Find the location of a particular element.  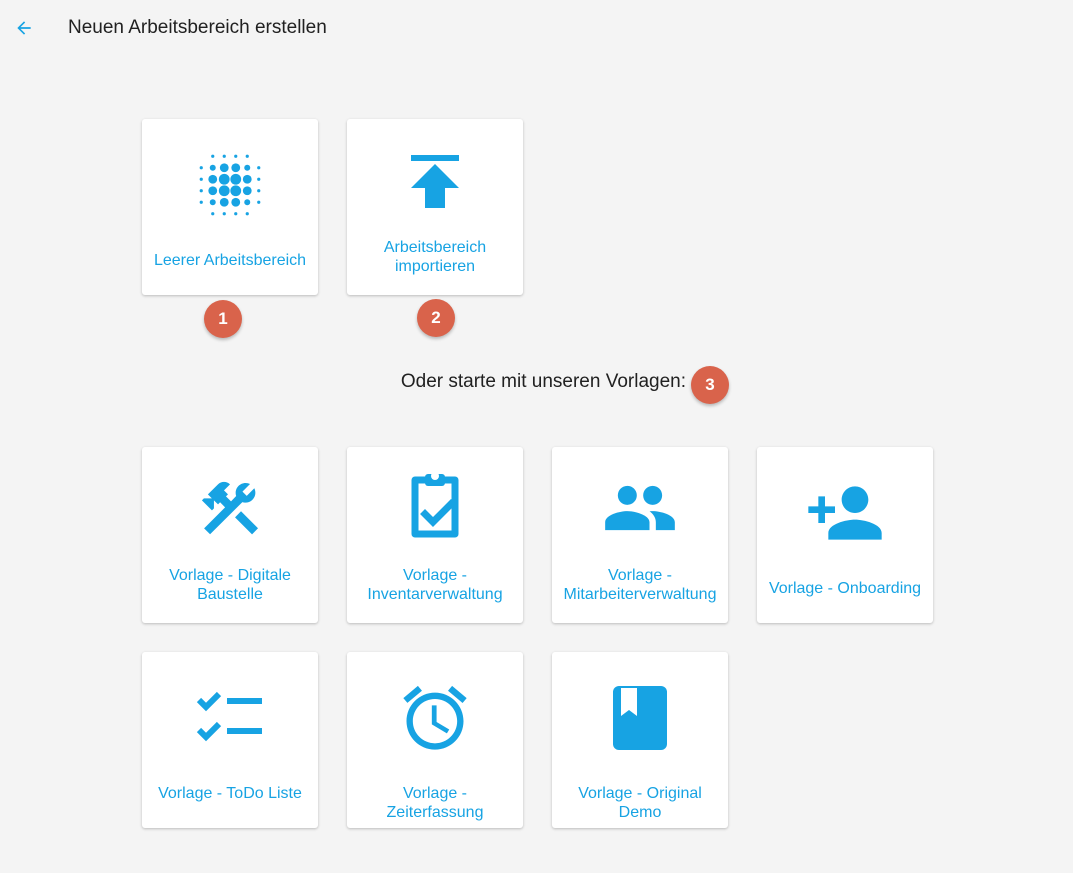

import-workspace-card: Arbeitsbereich importieren is located at coordinates (435, 207).